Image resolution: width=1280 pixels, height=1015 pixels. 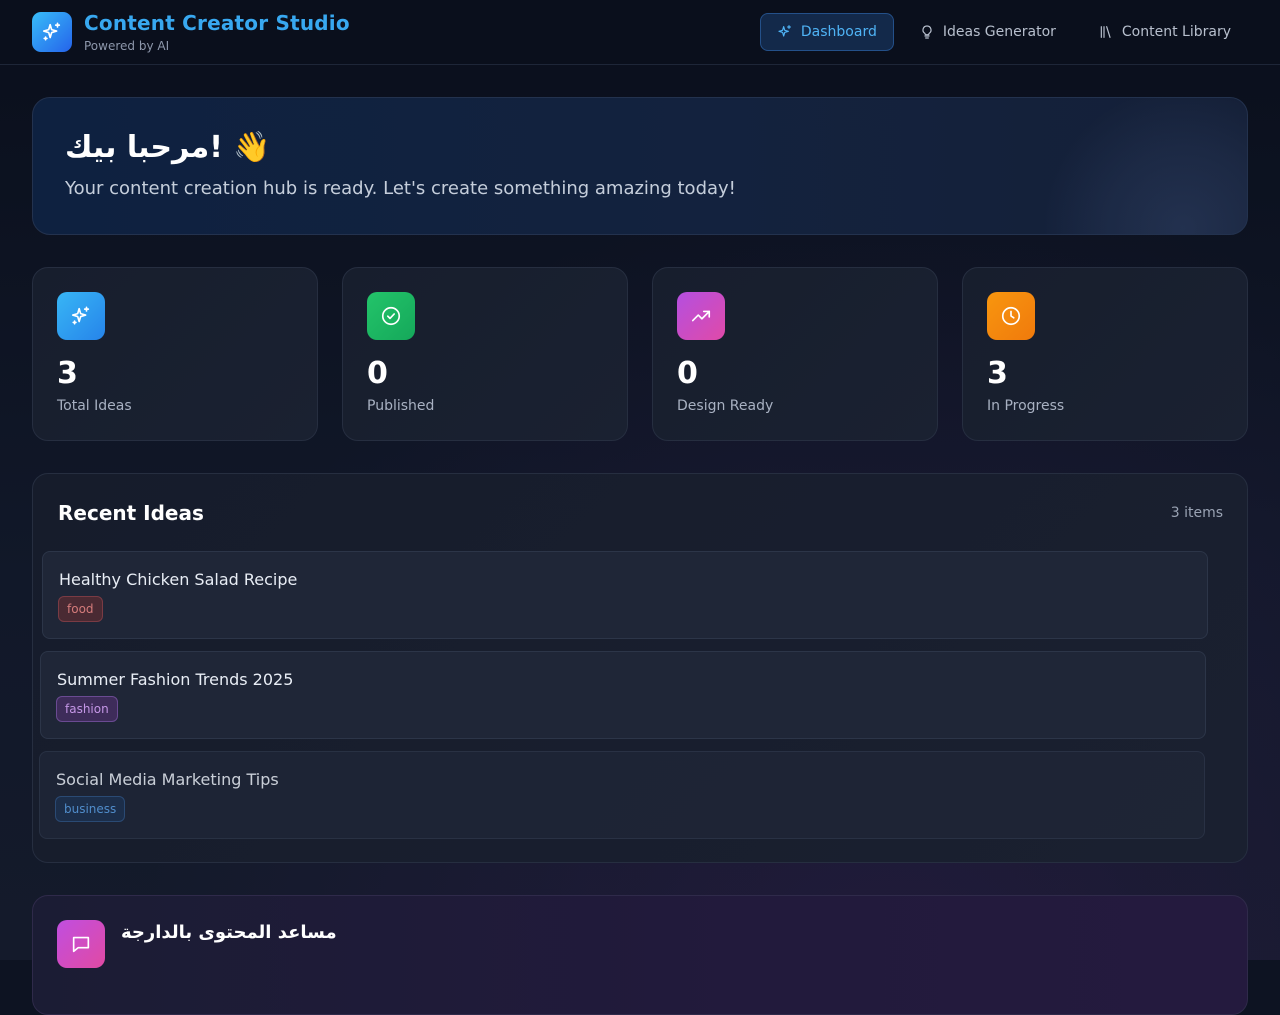 What do you see at coordinates (80, 609) in the screenshot?
I see `idea-category-tag: food` at bounding box center [80, 609].